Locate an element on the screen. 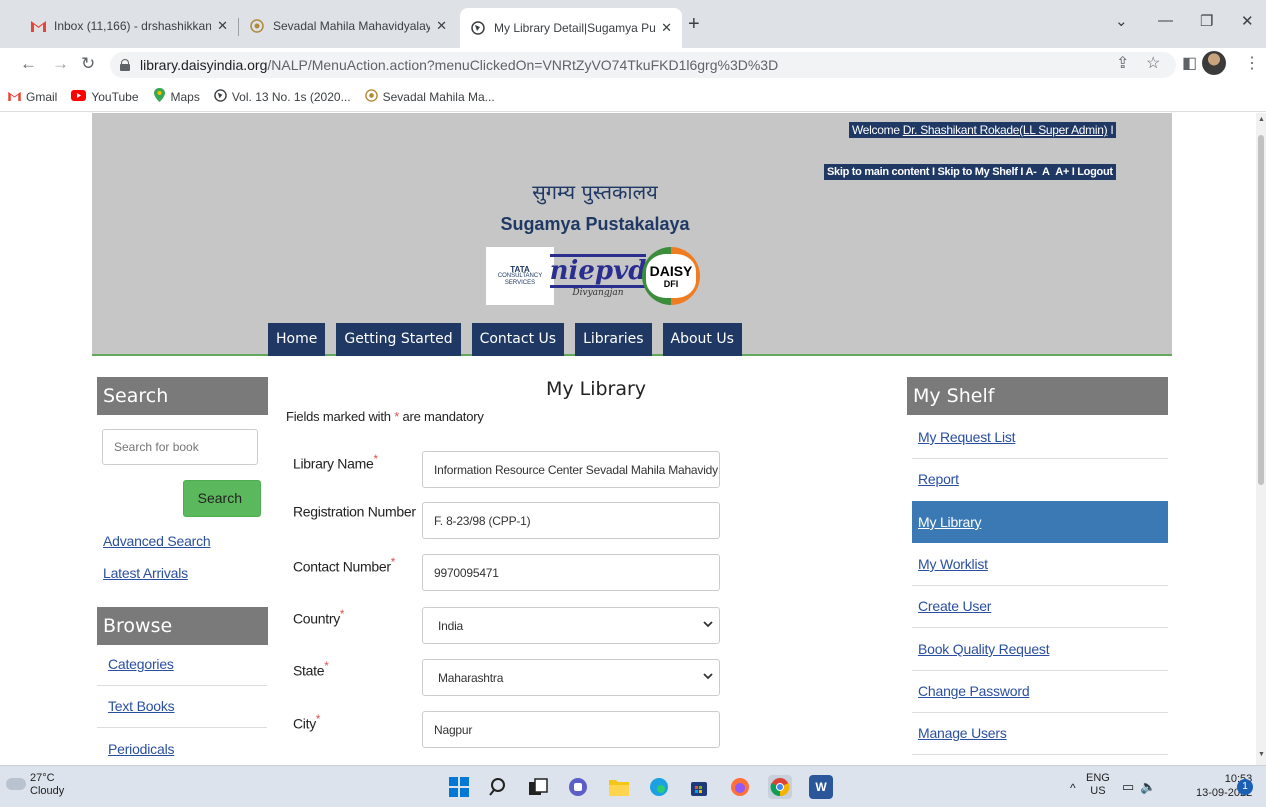 Image resolution: width=1266 pixels, height=807 pixels. bookmark-youtube: YouTube is located at coordinates (105, 96).